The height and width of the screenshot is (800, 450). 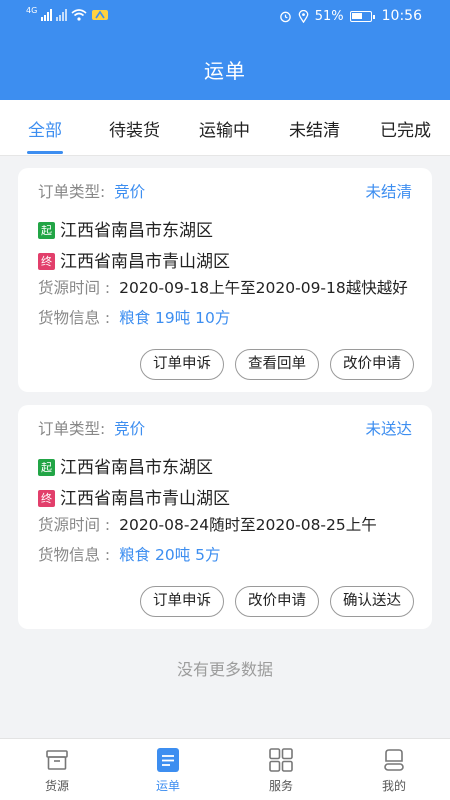 I want to click on bottom-nav: 货源 运单 服务 我的, so click(x=225, y=769).